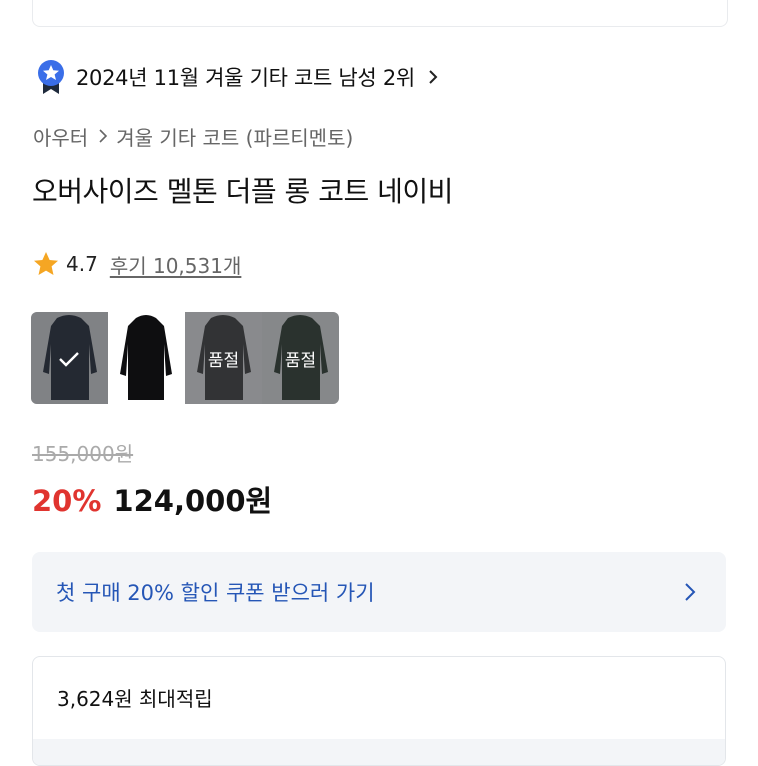 Image resolution: width=758 pixels, height=766 pixels. What do you see at coordinates (234, 136) in the screenshot?
I see `breadcrumb-subcategory: 겨울 기타 코트 (파르티멘토)` at bounding box center [234, 136].